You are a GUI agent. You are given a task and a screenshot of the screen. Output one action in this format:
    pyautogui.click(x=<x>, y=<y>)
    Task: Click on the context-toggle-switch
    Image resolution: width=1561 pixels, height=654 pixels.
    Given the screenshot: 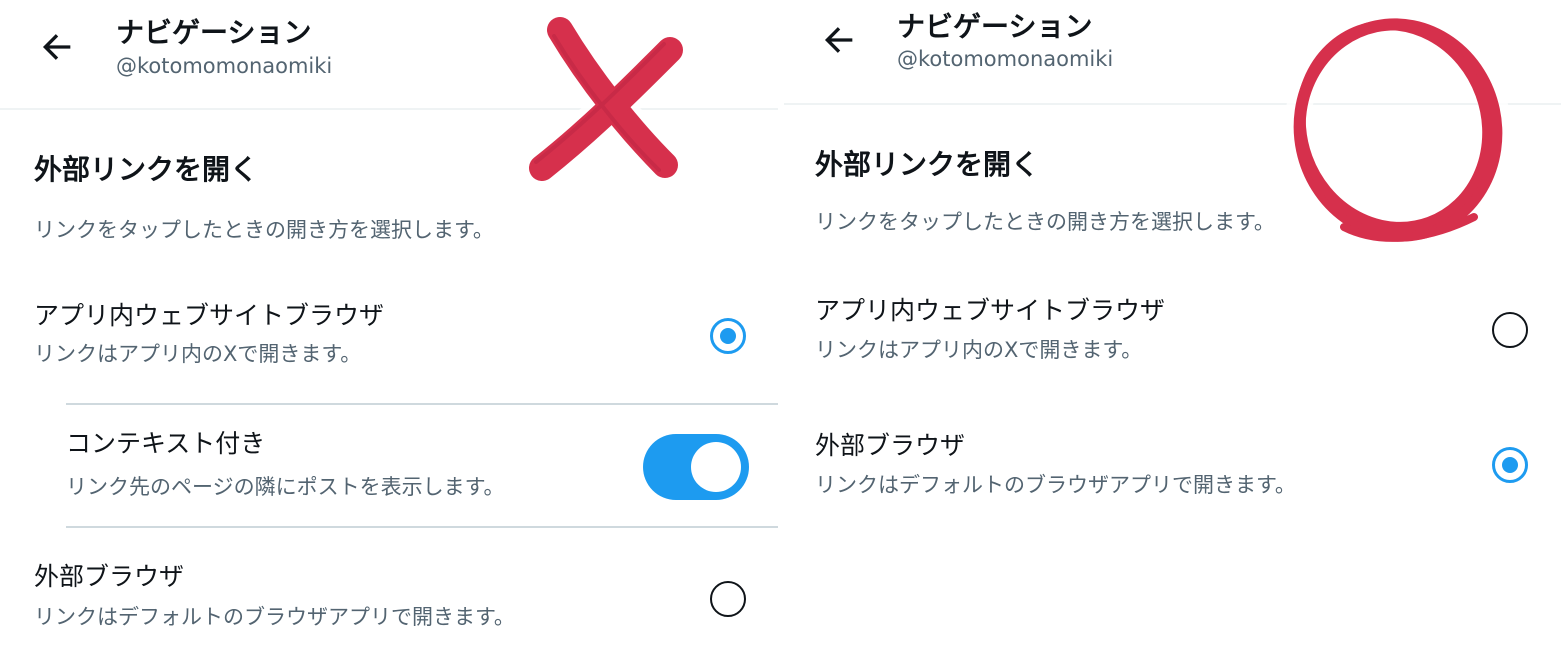 What is the action you would take?
    pyautogui.click(x=696, y=467)
    